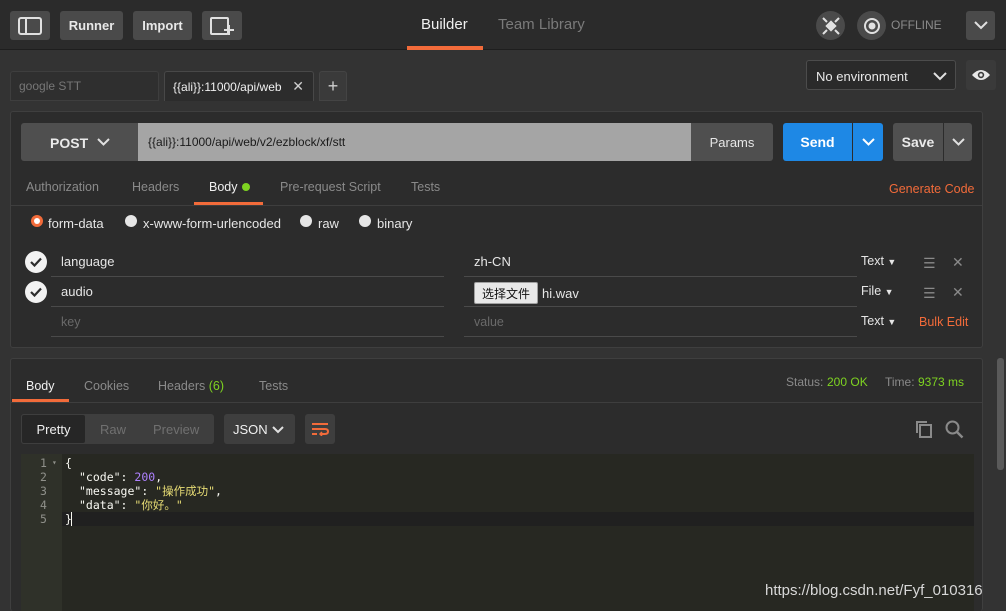 The image size is (1006, 611). Describe the element at coordinates (298, 86) in the screenshot. I see `close-tab-icon: ✕` at that location.